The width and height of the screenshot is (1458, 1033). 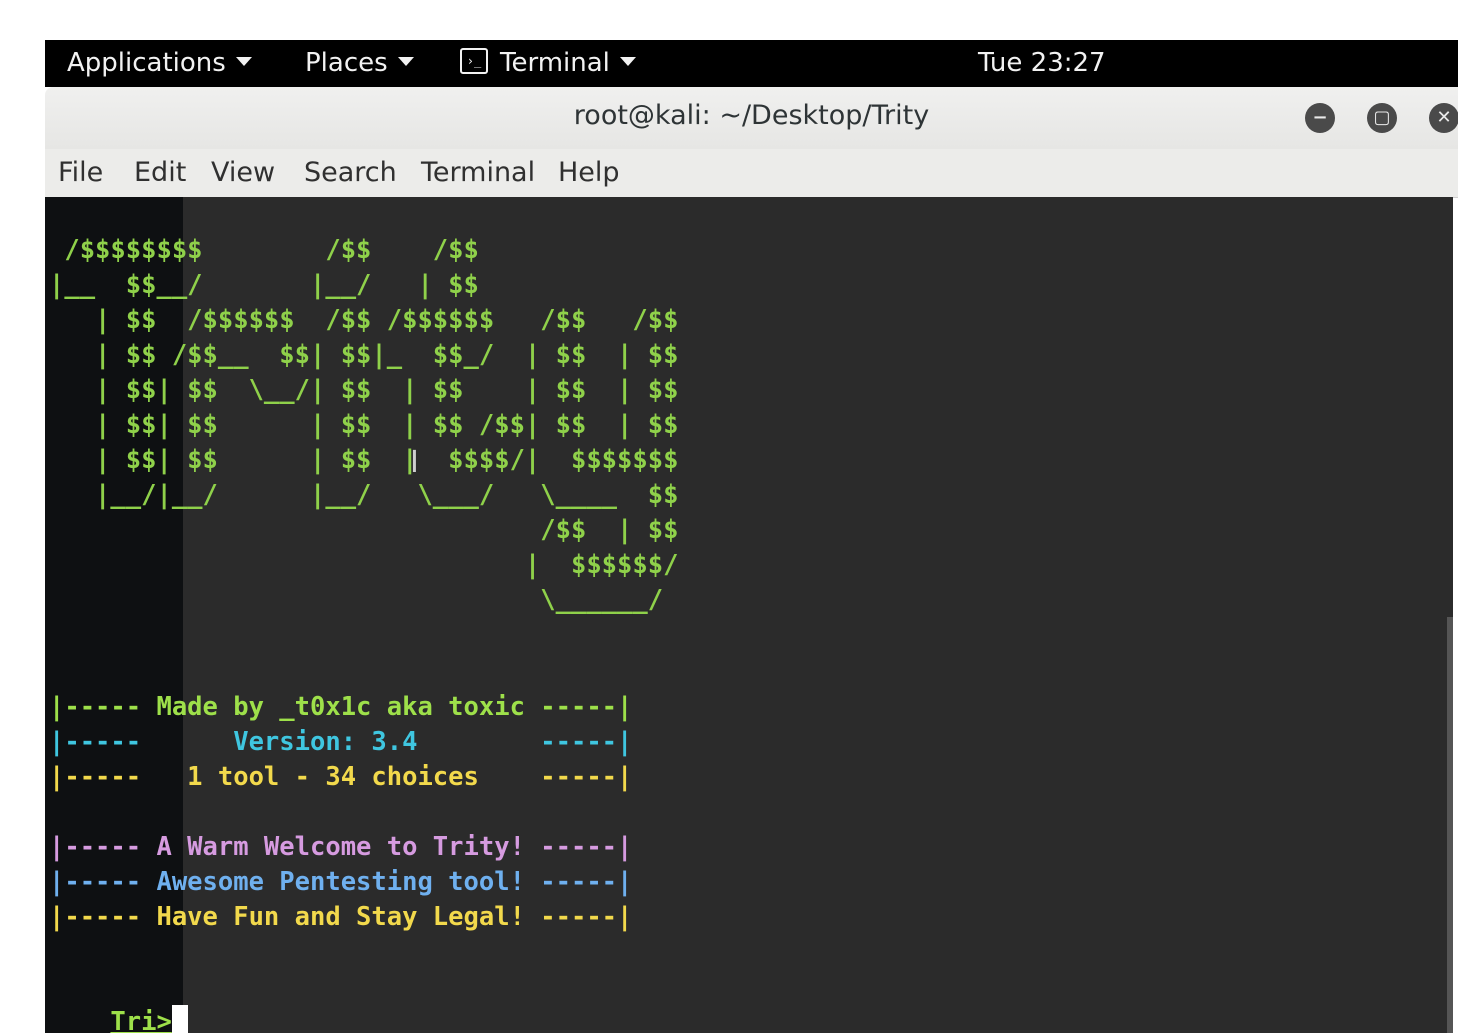 What do you see at coordinates (341, 882) in the screenshot?
I see `welcome-line: |----- Awesome Pentesting tool! -----|` at bounding box center [341, 882].